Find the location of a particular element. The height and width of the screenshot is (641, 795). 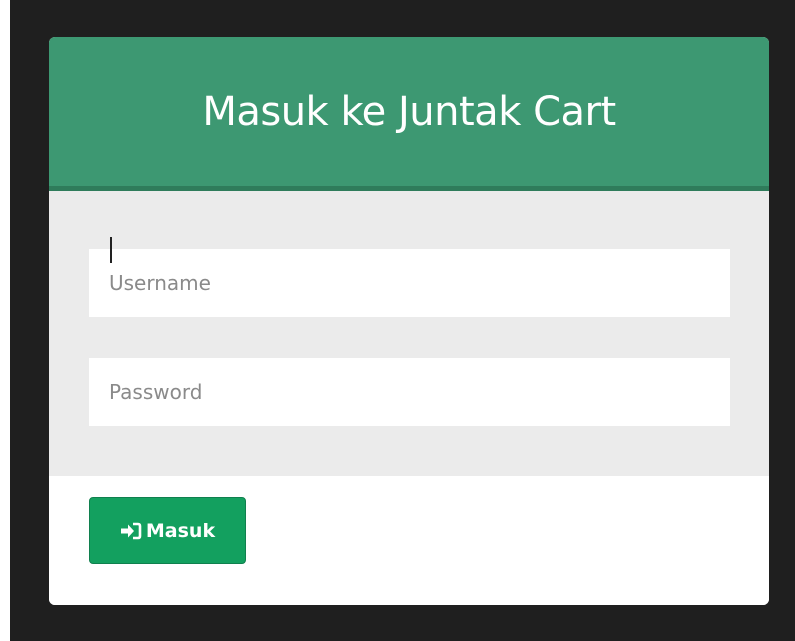

login-button: Masuk is located at coordinates (167, 530).